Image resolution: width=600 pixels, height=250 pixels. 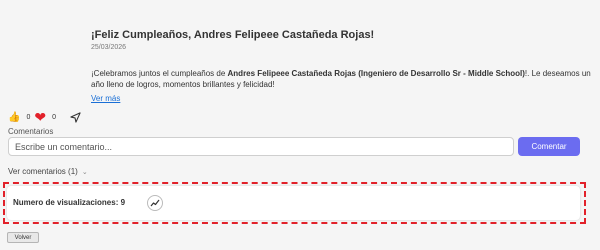 I want to click on post-body-intro: ¡Celebramos juntos el cumpleaños de, so click(x=159, y=73).